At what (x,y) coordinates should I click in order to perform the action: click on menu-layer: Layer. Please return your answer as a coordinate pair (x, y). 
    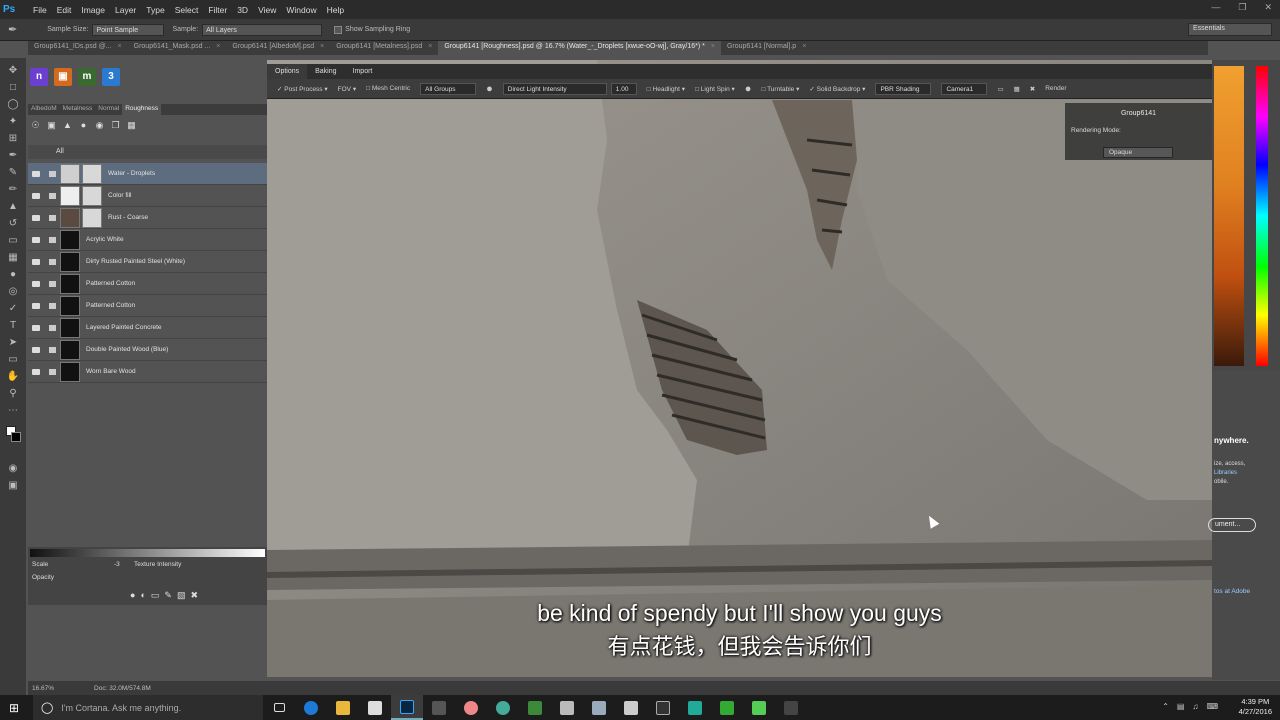
    Looking at the image, I should click on (125, 10).